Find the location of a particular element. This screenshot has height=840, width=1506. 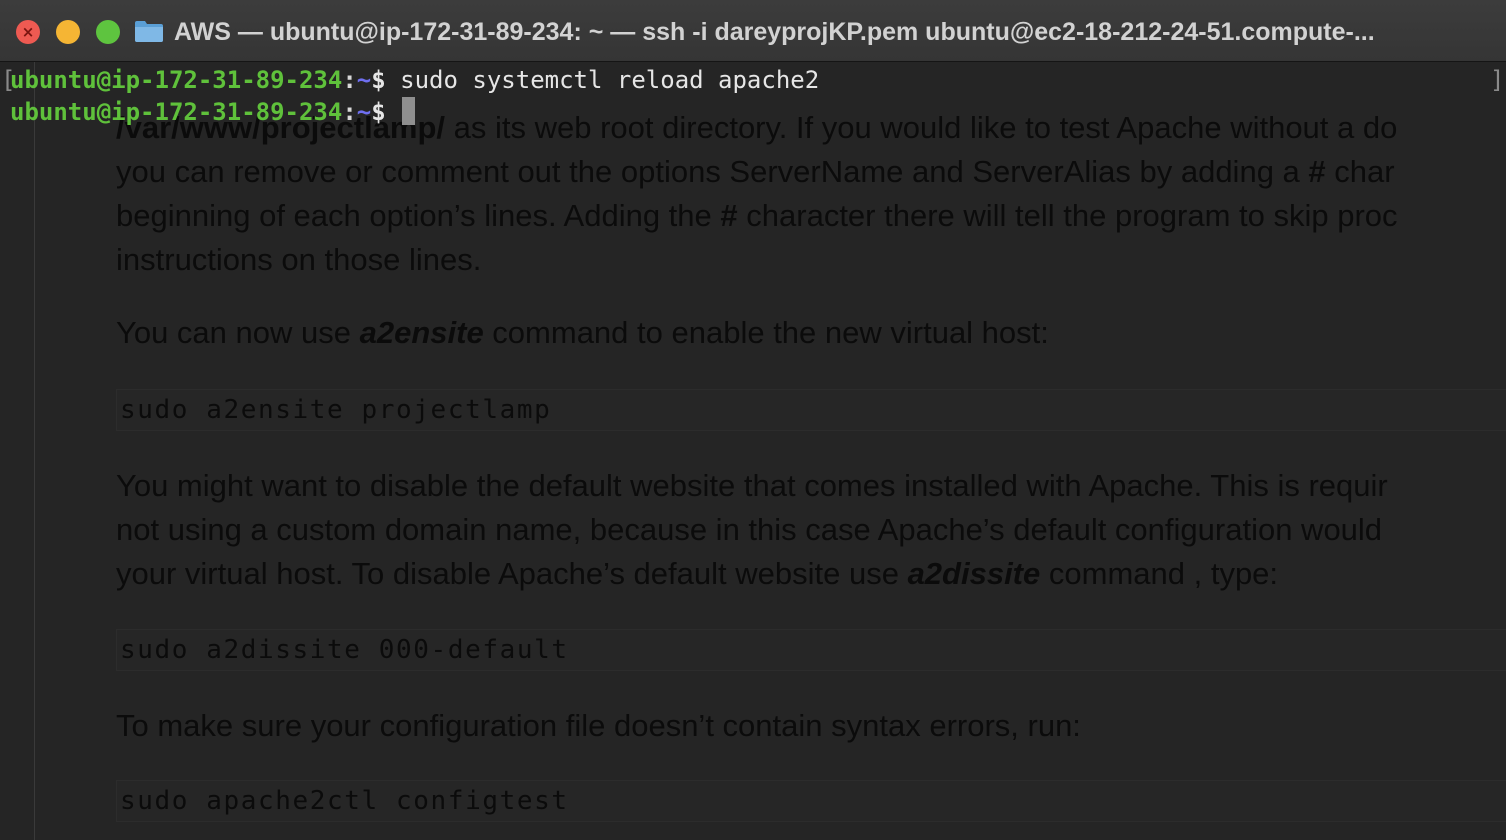

terminal-input is located at coordinates (393, 112).